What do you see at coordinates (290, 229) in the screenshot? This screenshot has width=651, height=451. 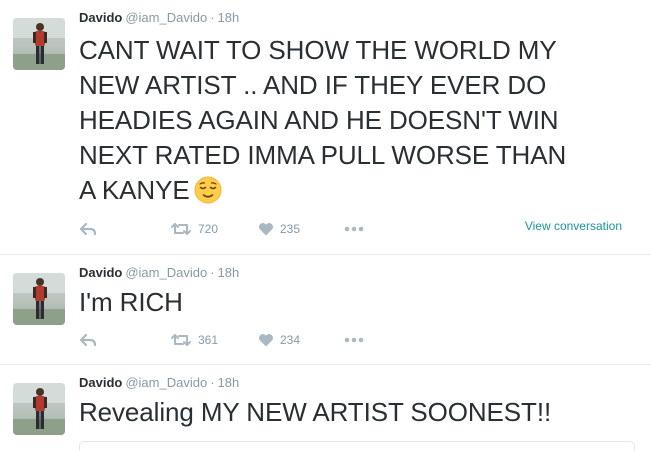 I see `like-count: 235` at bounding box center [290, 229].